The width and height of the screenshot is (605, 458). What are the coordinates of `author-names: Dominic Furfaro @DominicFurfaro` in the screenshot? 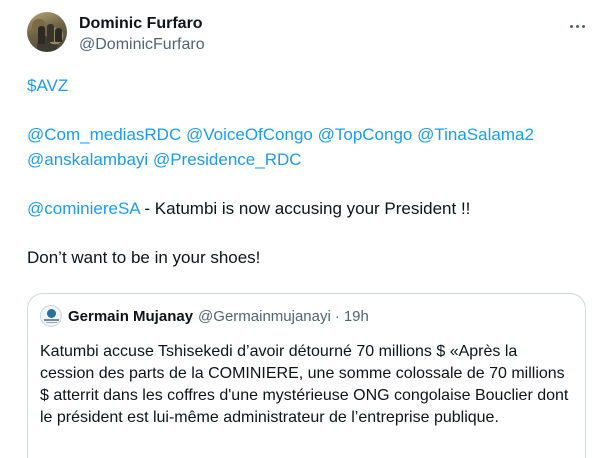 It's located at (142, 34).